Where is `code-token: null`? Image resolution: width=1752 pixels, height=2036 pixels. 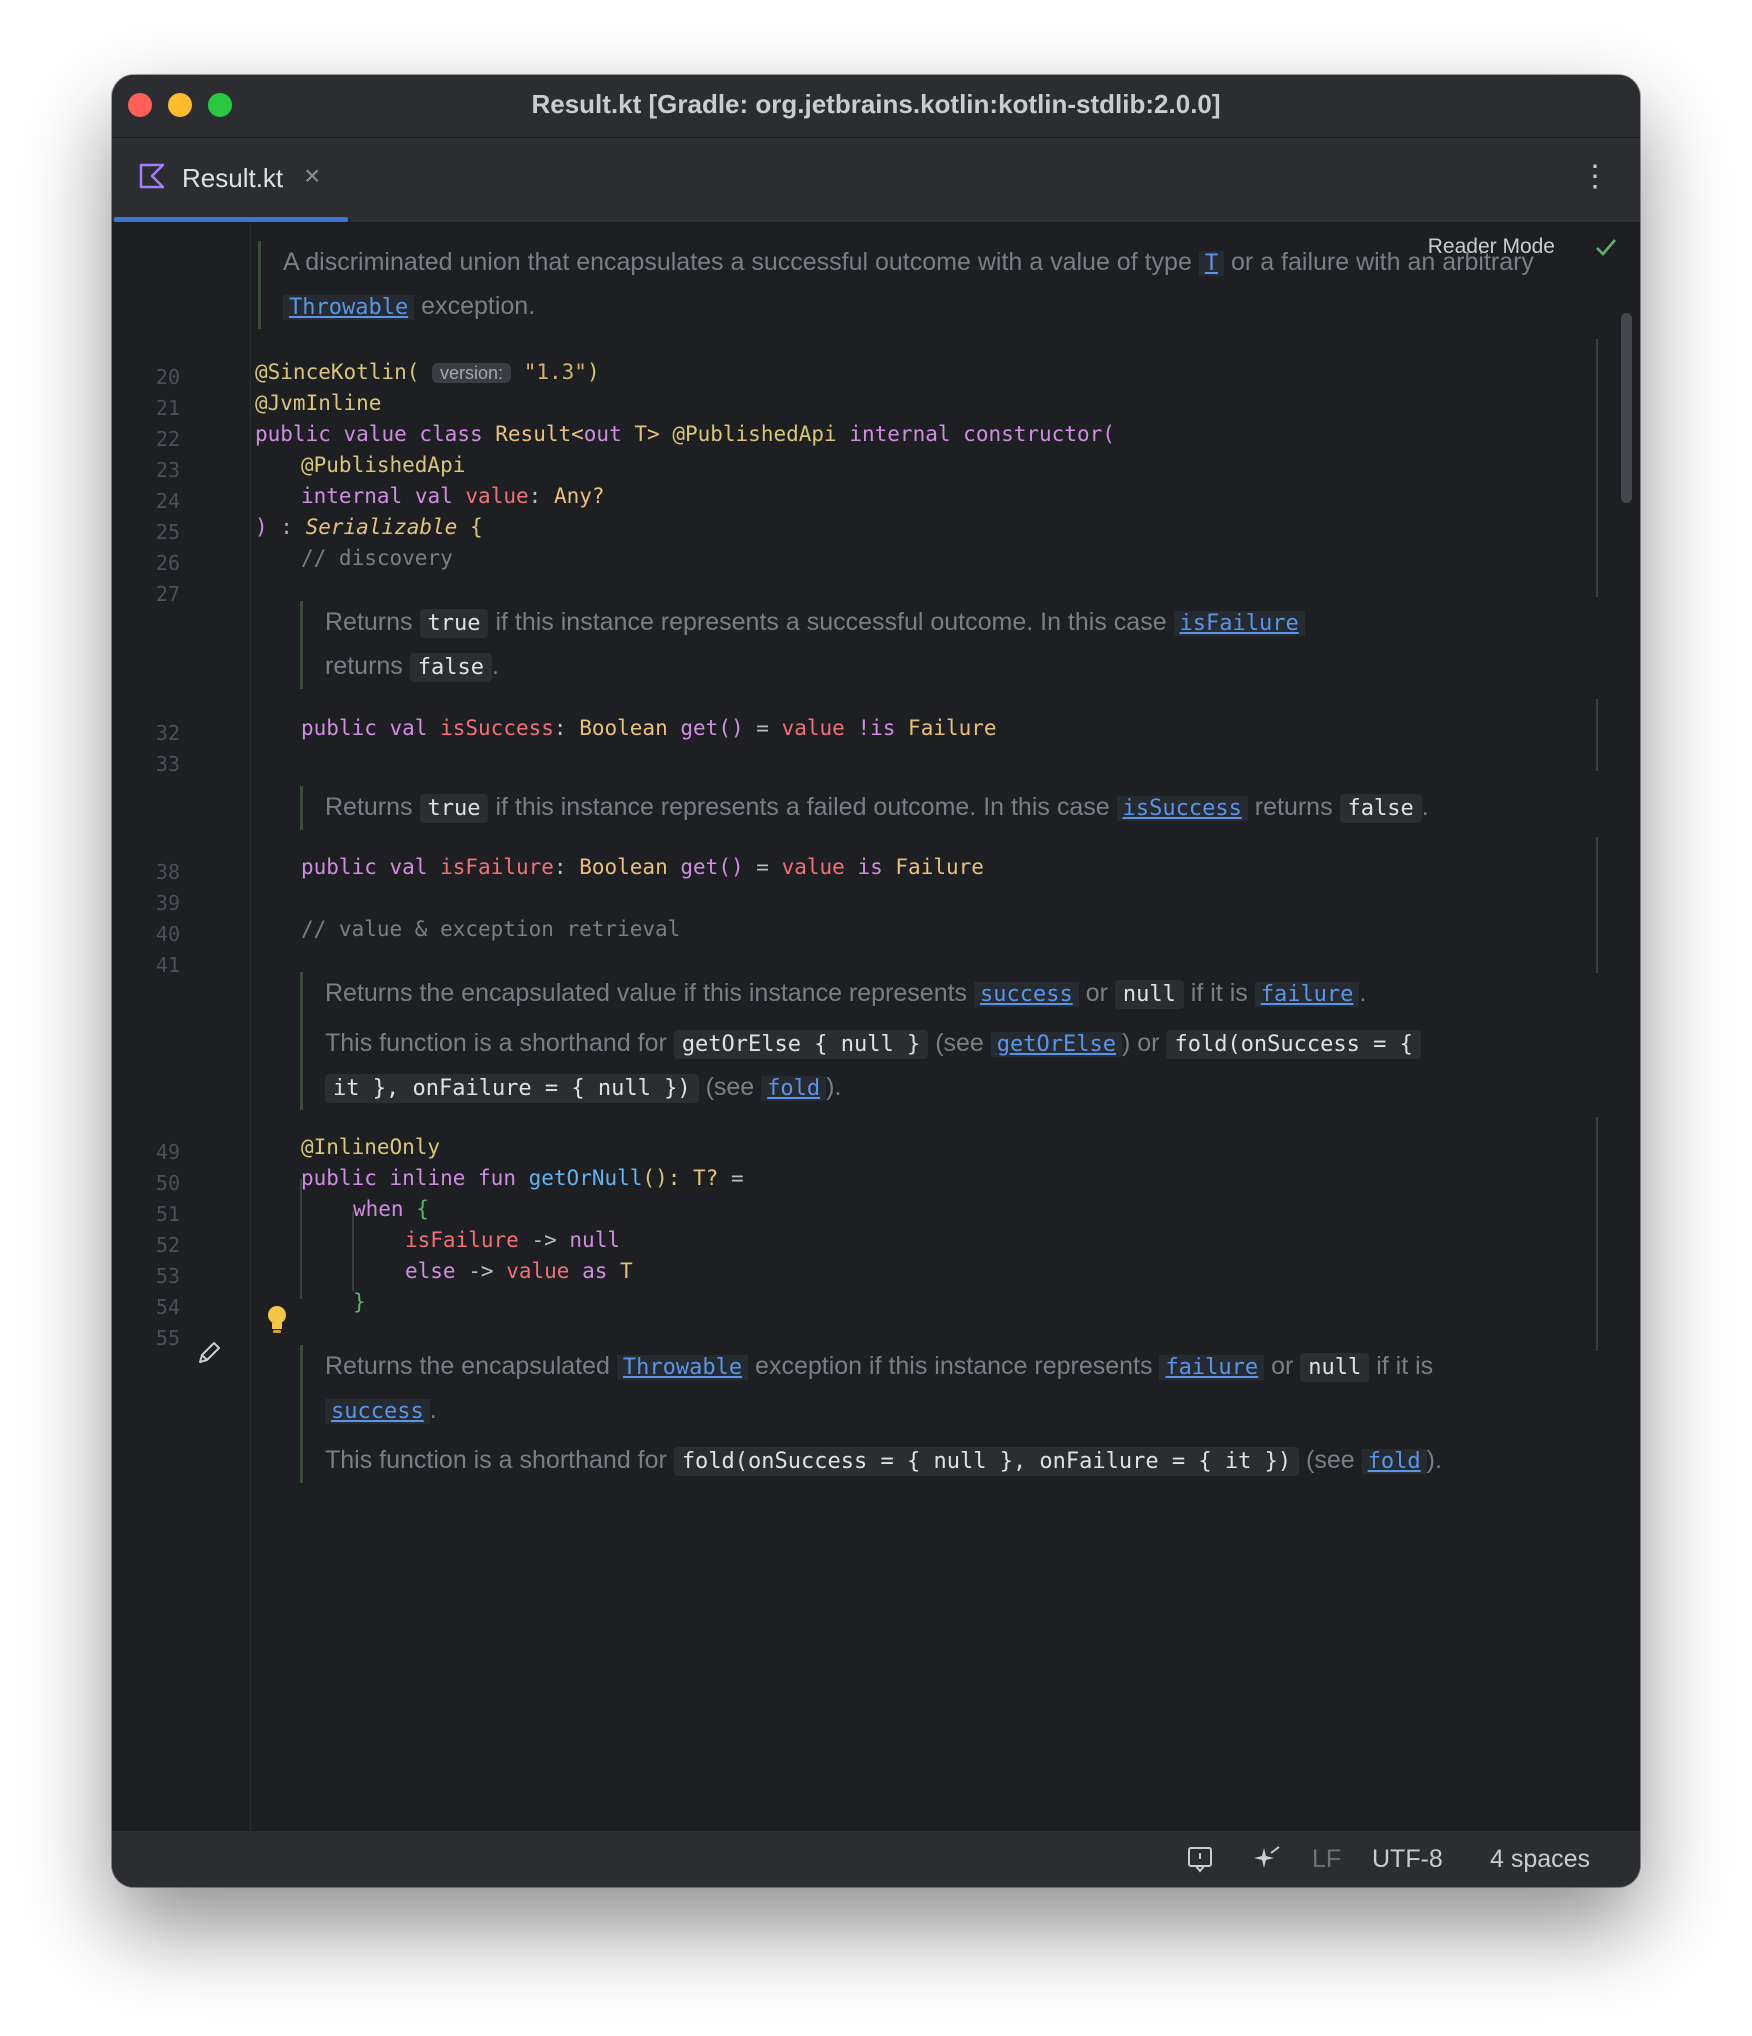 code-token: null is located at coordinates (594, 1240).